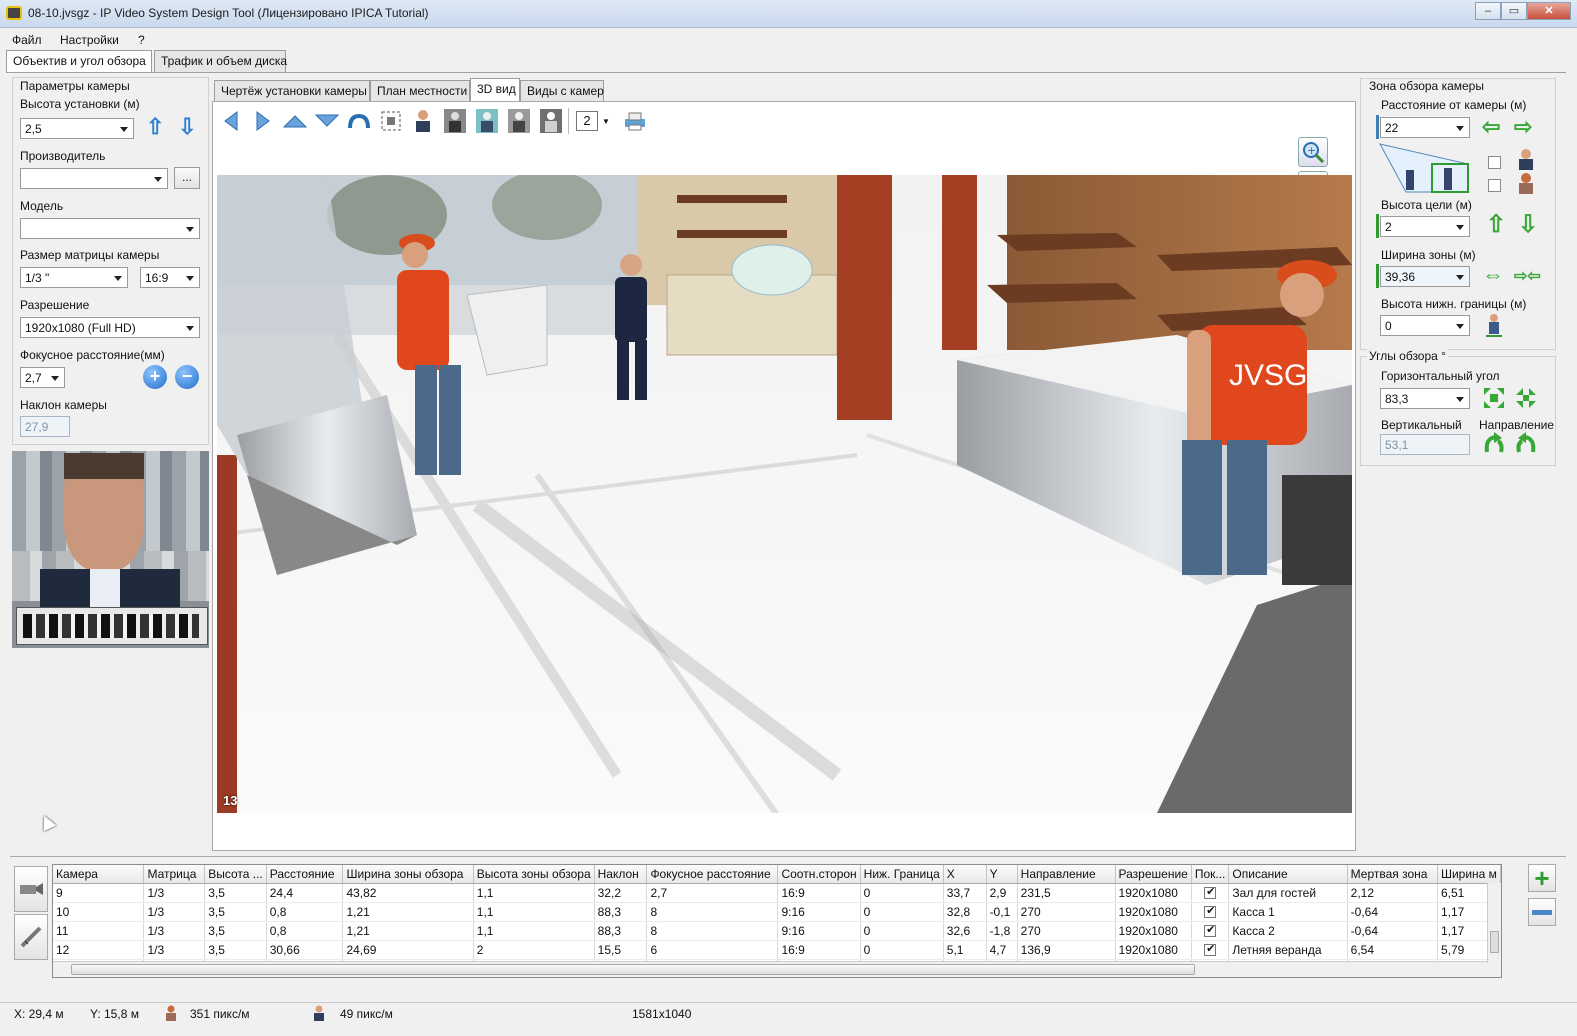  I want to click on vscroll-thumb, so click(1494, 942).